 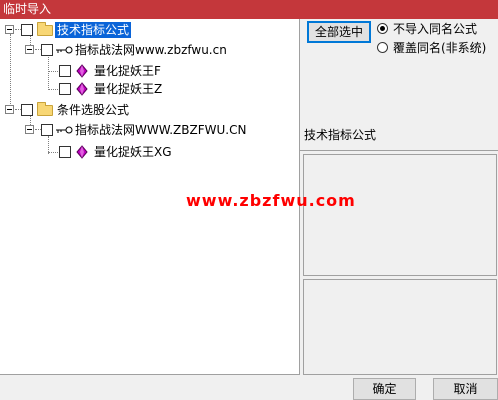 I want to click on tree-node-label: 条件选股公式, so click(x=93, y=110).